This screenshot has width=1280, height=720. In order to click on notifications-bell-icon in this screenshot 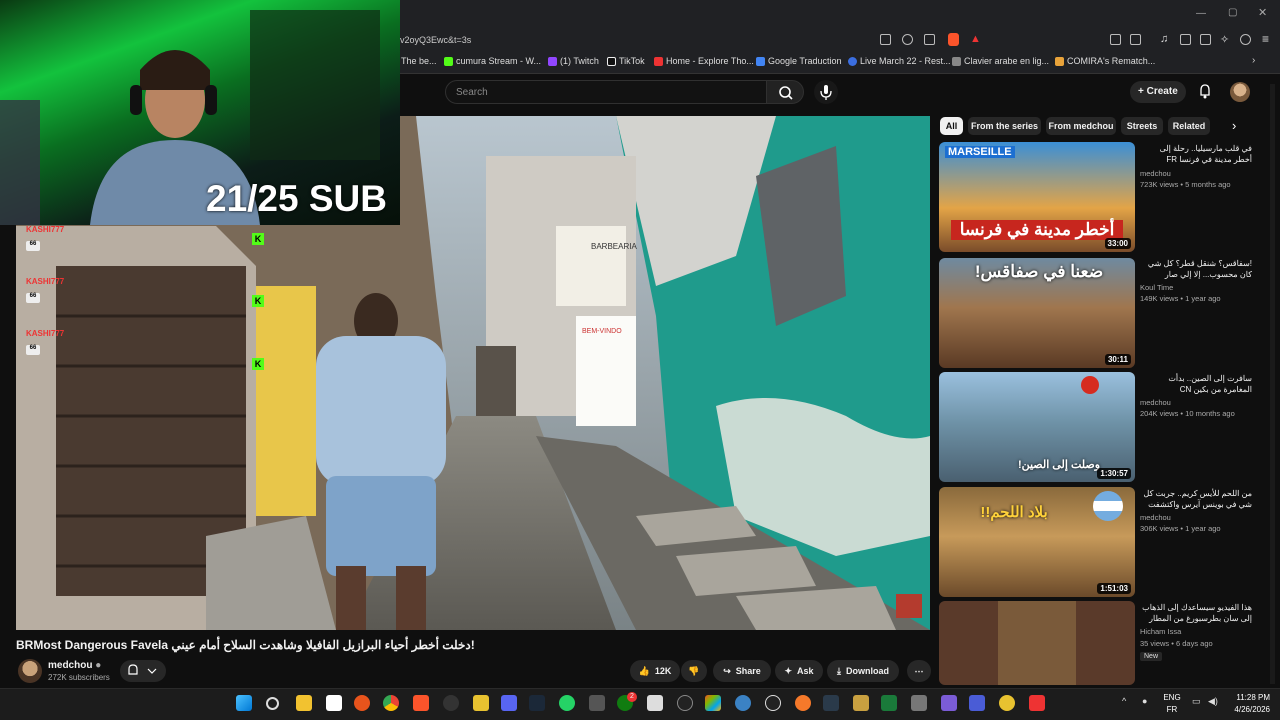, I will do `click(1205, 91)`.